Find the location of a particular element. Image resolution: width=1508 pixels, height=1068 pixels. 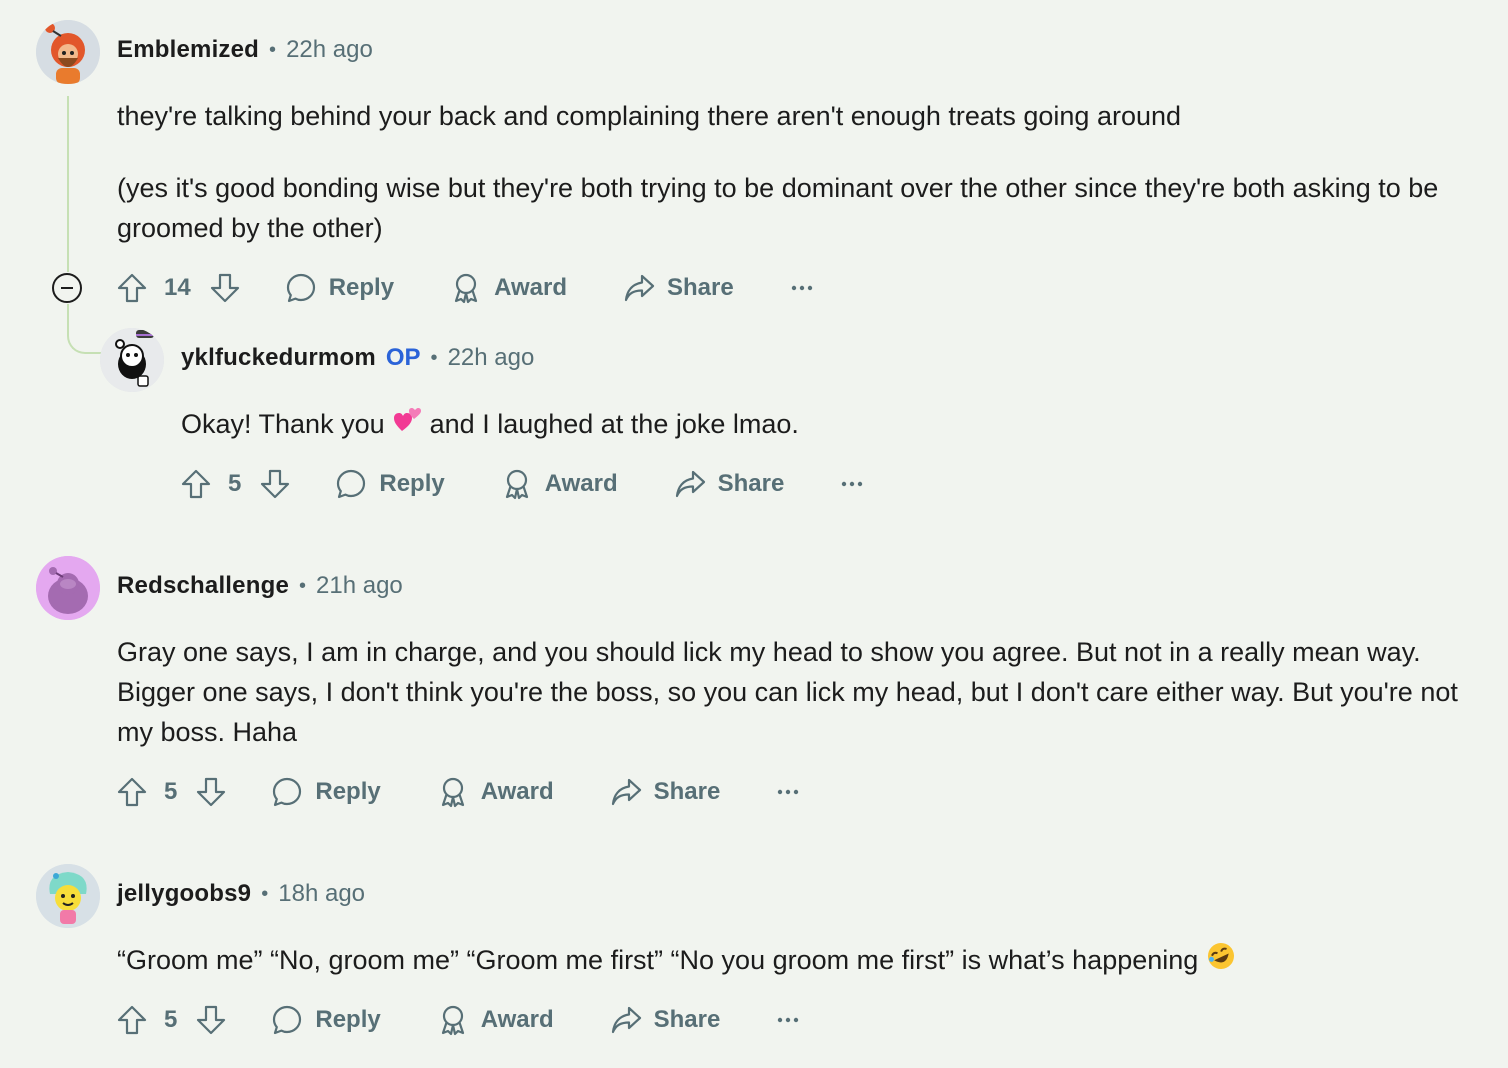

comment-header: jellygoobs9 • 18h ago is located at coordinates (241, 894).